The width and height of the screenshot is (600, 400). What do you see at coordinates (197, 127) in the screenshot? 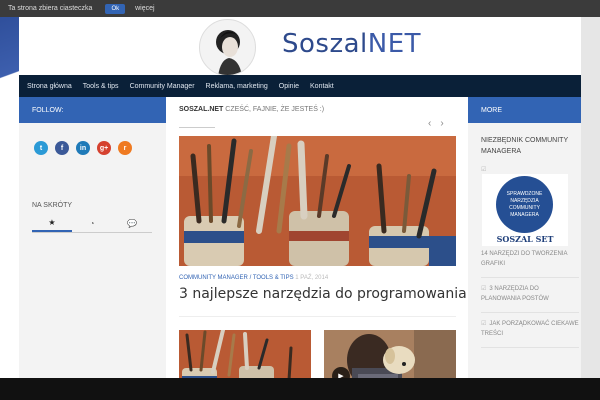
I see `tagline-underline` at bounding box center [197, 127].